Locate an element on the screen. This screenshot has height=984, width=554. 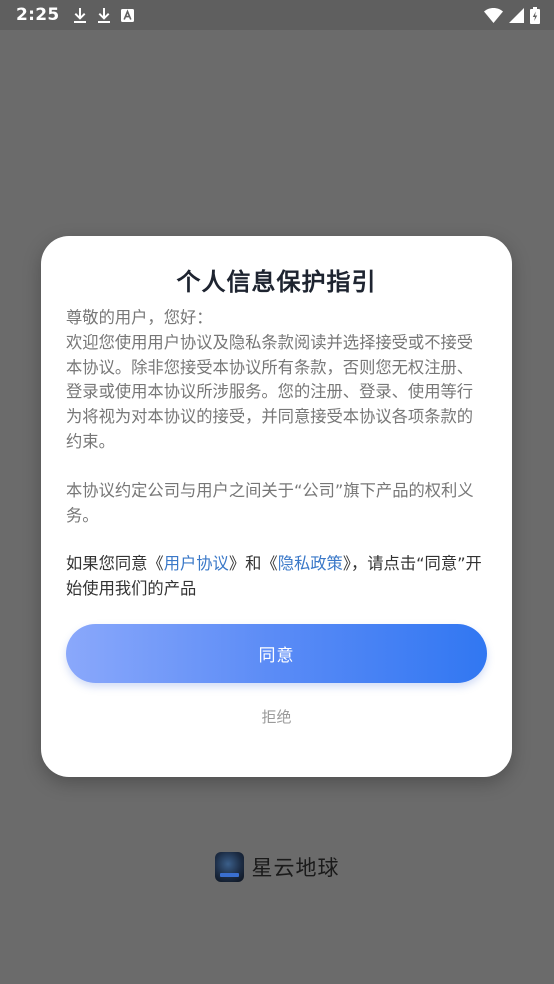
dialog-title: 个人信息保护指引 is located at coordinates (276, 282).